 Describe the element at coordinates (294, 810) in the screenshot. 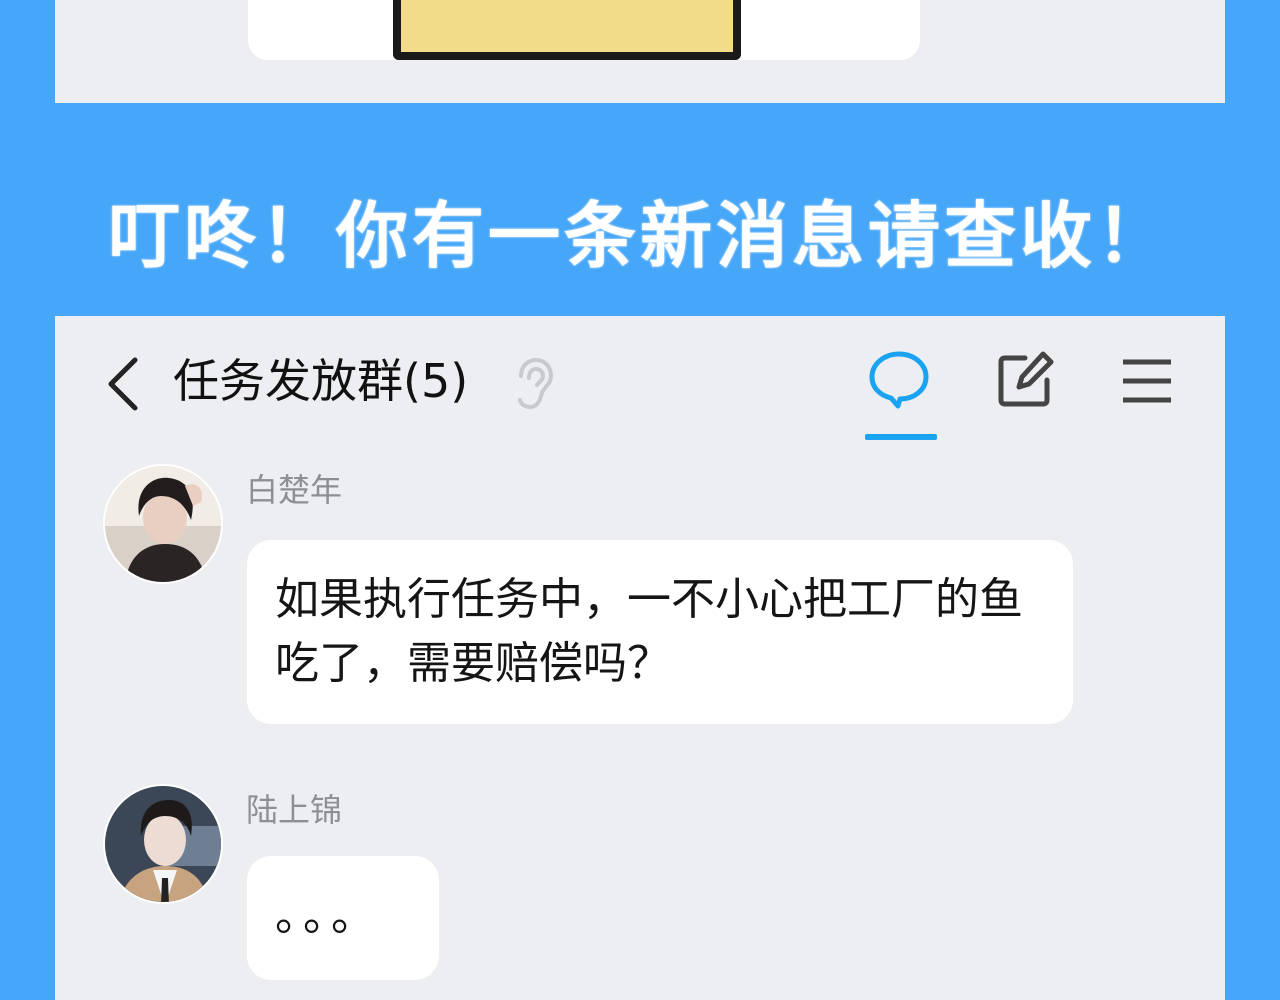

I see `sender-name: 陆上锦` at that location.